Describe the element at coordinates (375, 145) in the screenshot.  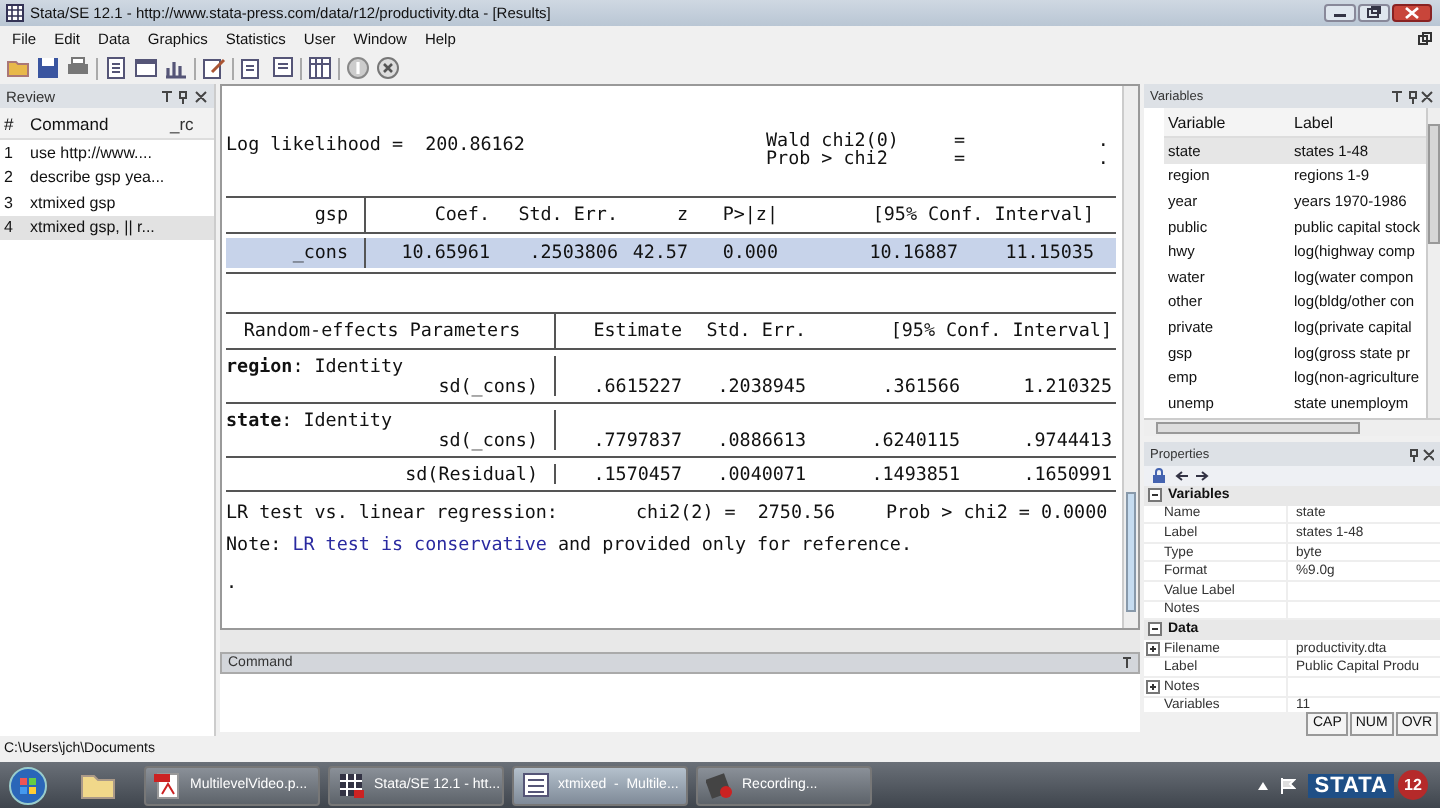
I see `text-line: Log likelihood = 200.86162` at that location.